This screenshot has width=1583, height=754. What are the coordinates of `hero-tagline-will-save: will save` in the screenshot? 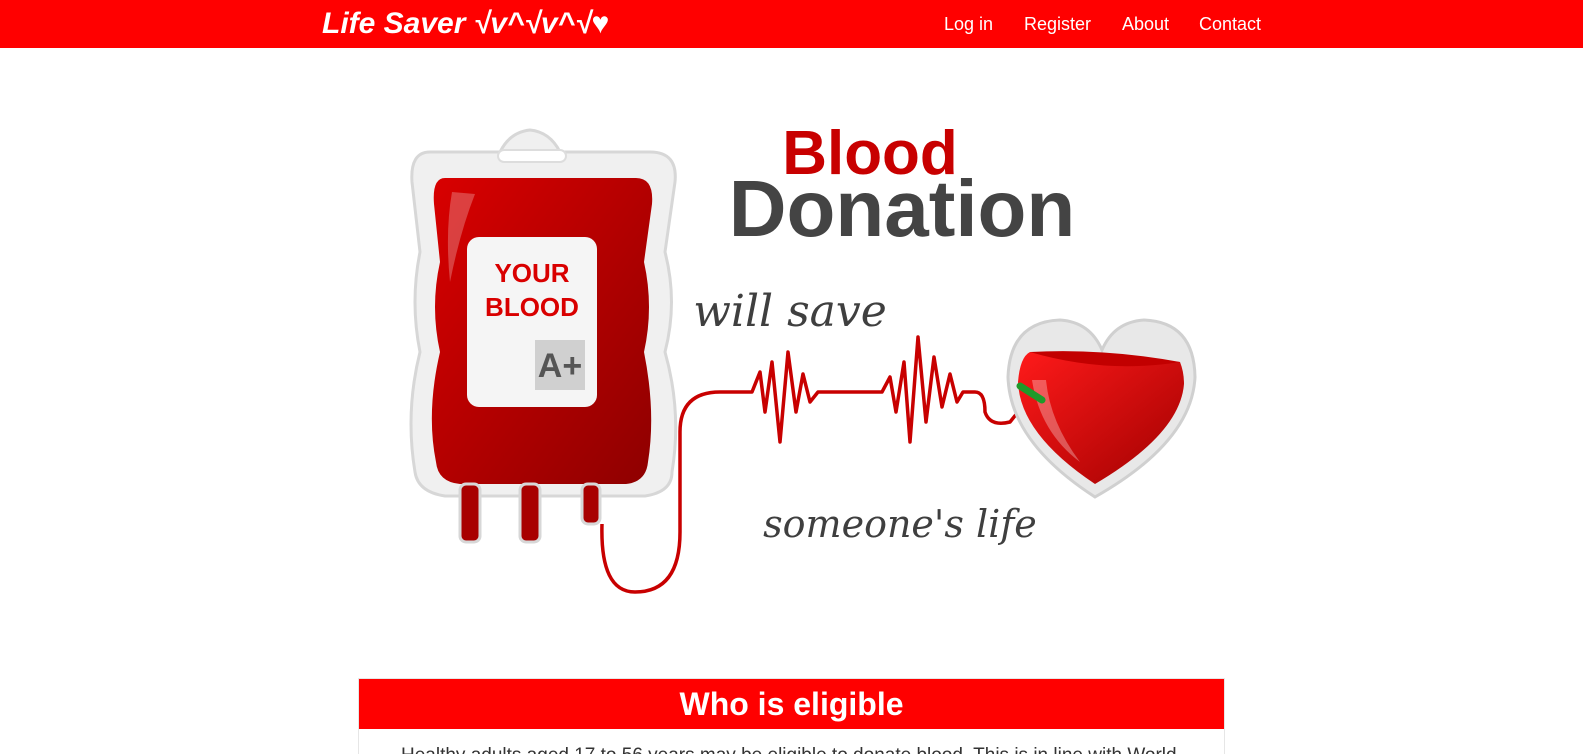 It's located at (790, 311).